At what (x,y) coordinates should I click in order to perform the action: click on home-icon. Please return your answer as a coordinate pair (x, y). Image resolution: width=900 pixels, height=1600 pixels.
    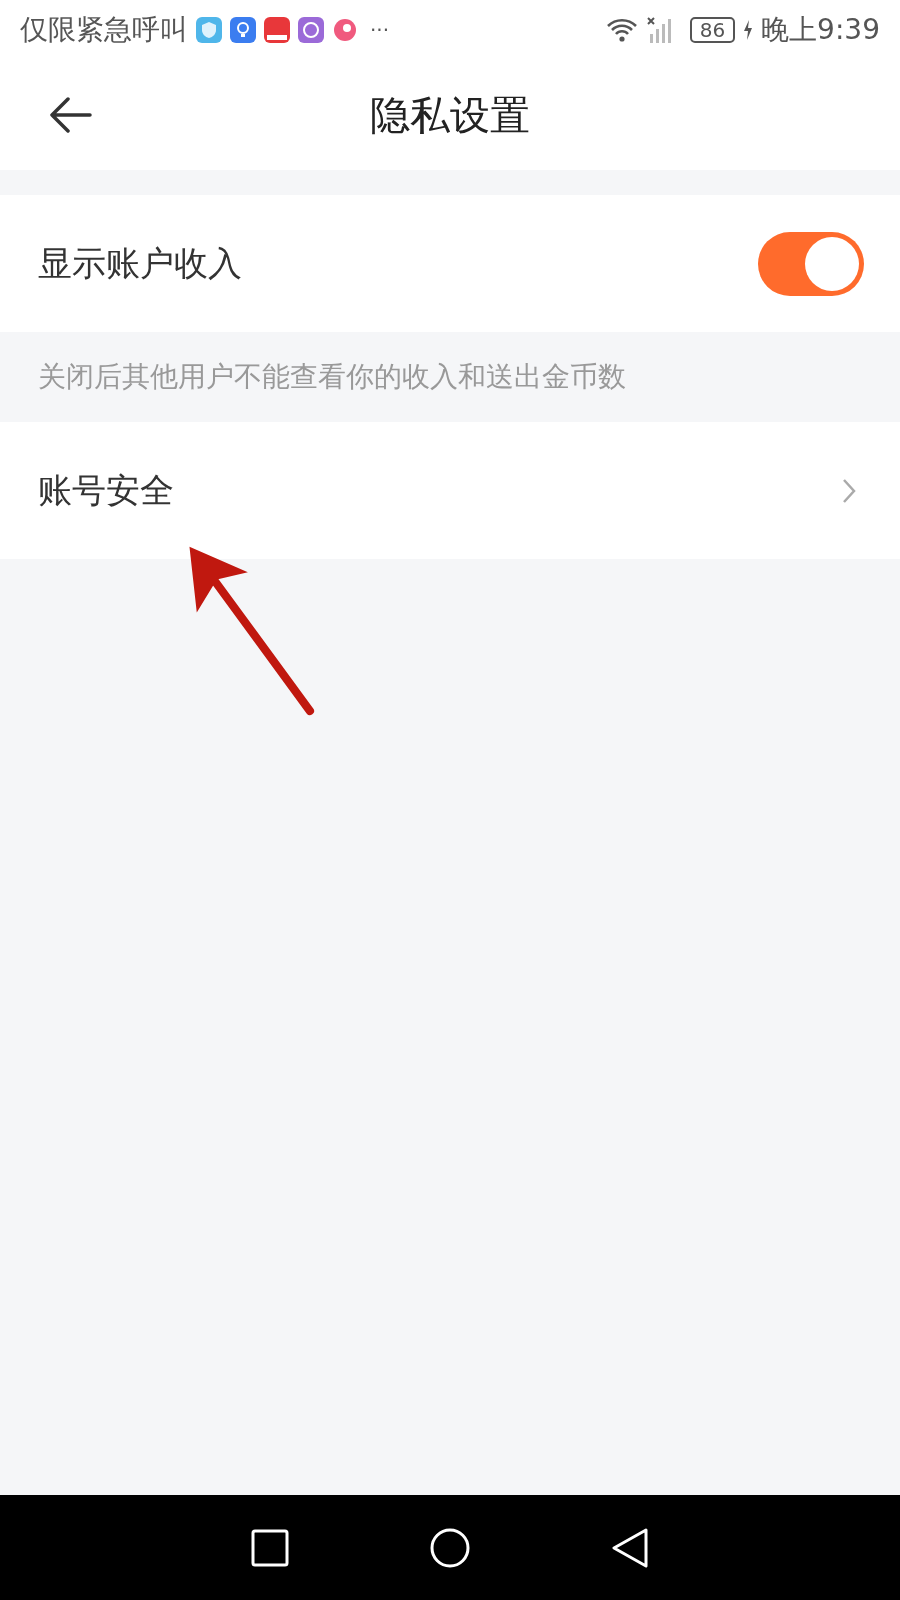
    Looking at the image, I should click on (450, 1547).